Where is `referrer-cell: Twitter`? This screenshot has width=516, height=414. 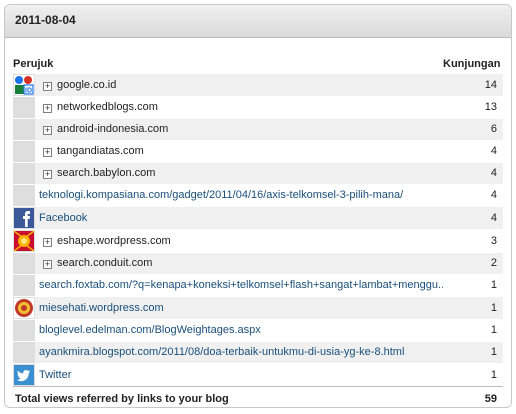 referrer-cell: Twitter is located at coordinates (239, 374).